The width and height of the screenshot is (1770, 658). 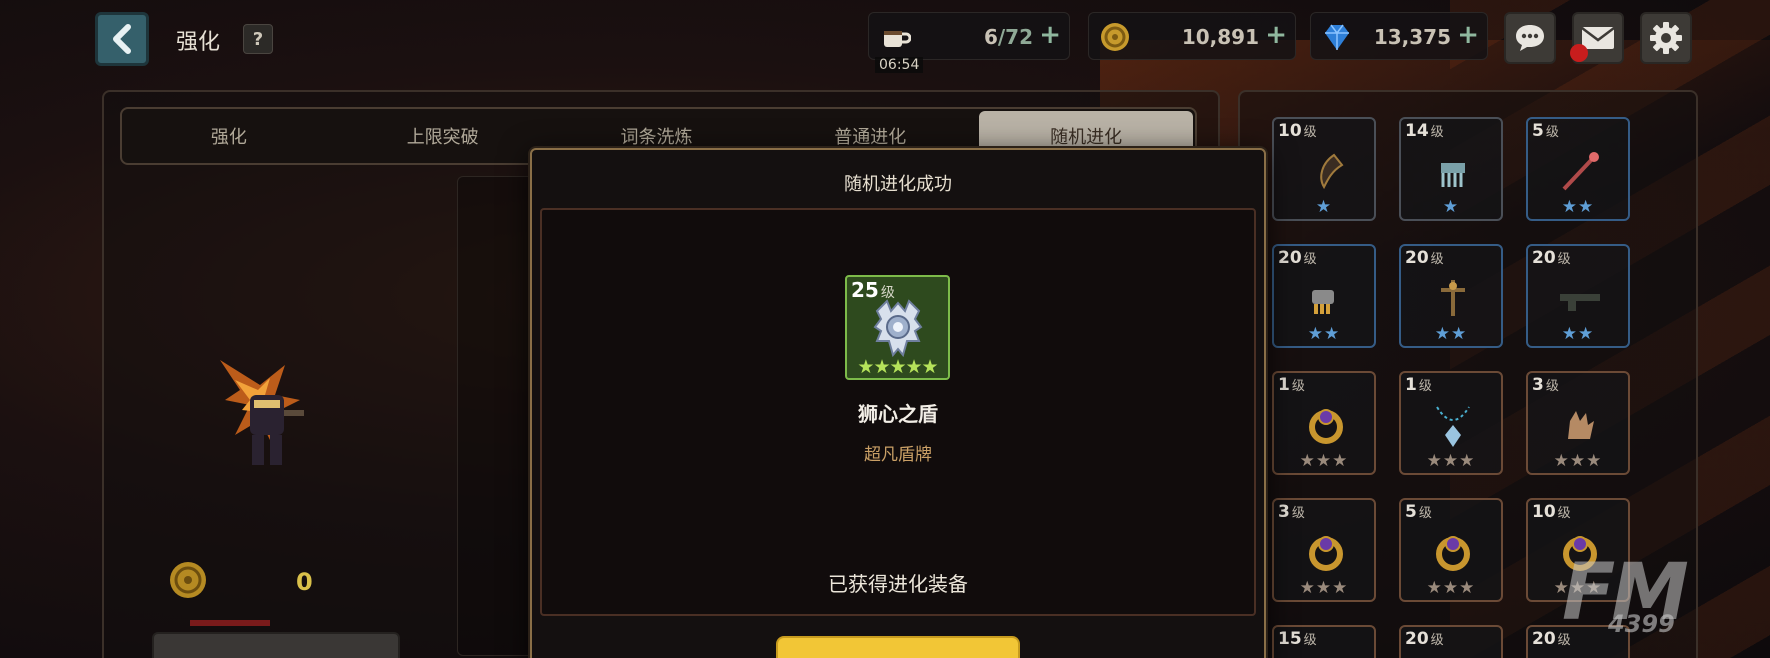 What do you see at coordinates (304, 582) in the screenshot?
I see `cost-value: 0` at bounding box center [304, 582].